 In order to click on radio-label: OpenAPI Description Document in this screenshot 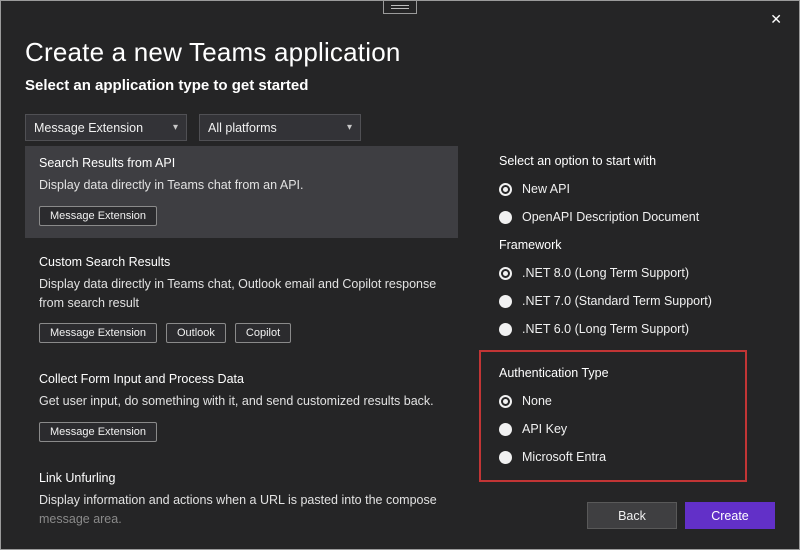, I will do `click(611, 217)`.